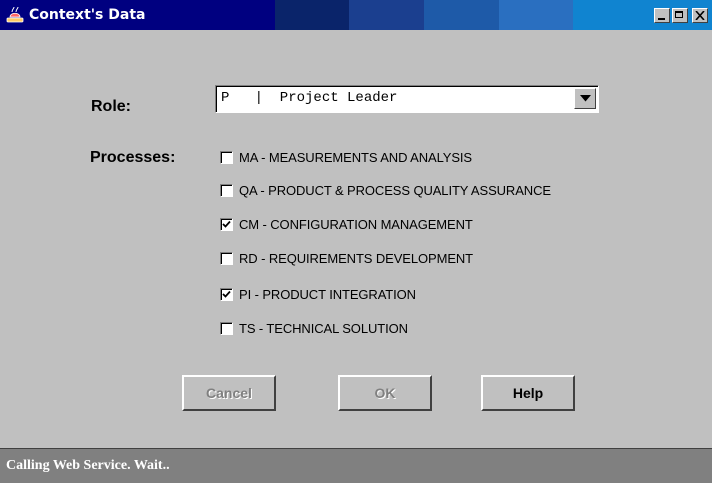  What do you see at coordinates (226, 258) in the screenshot?
I see `checkbox-rd` at bounding box center [226, 258].